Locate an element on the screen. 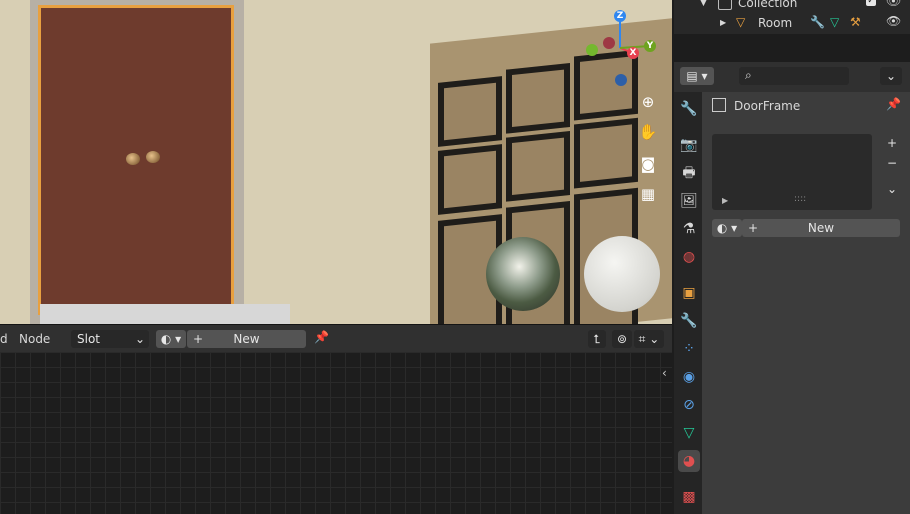 The width and height of the screenshot is (910, 514). wrench-icon: 🔧 is located at coordinates (817, 22).